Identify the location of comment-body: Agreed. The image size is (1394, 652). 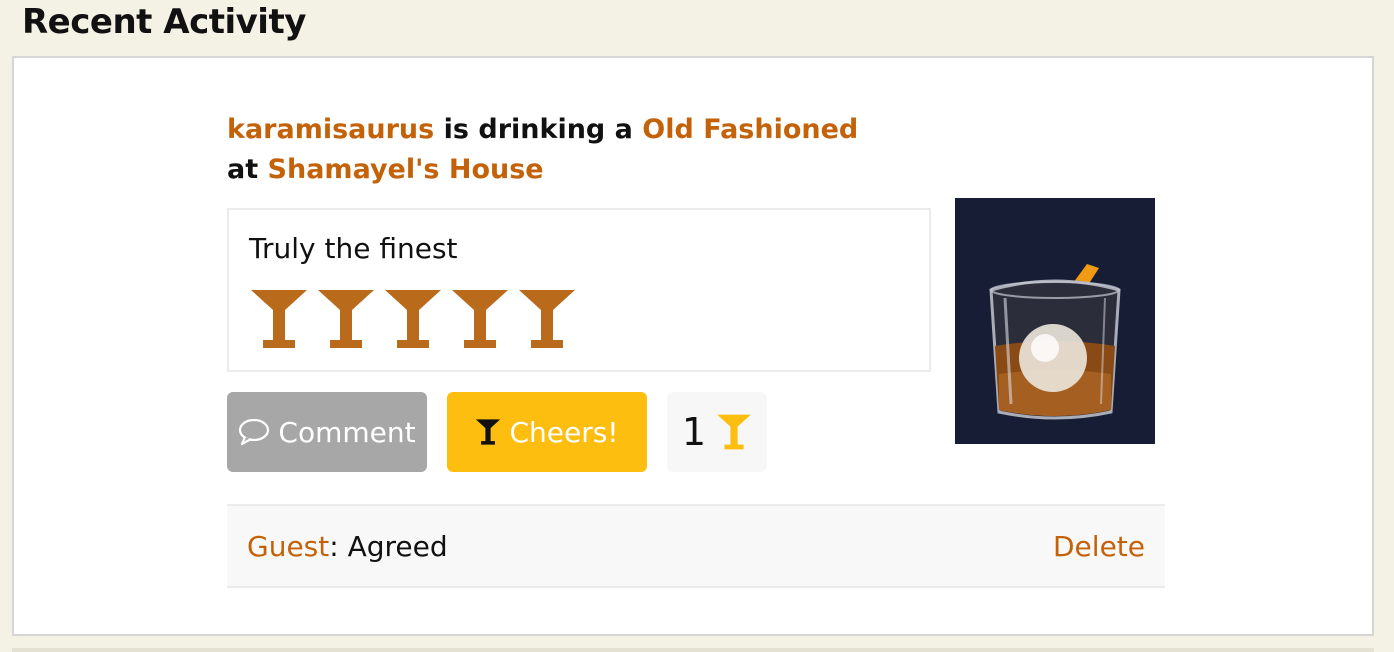
(397, 546).